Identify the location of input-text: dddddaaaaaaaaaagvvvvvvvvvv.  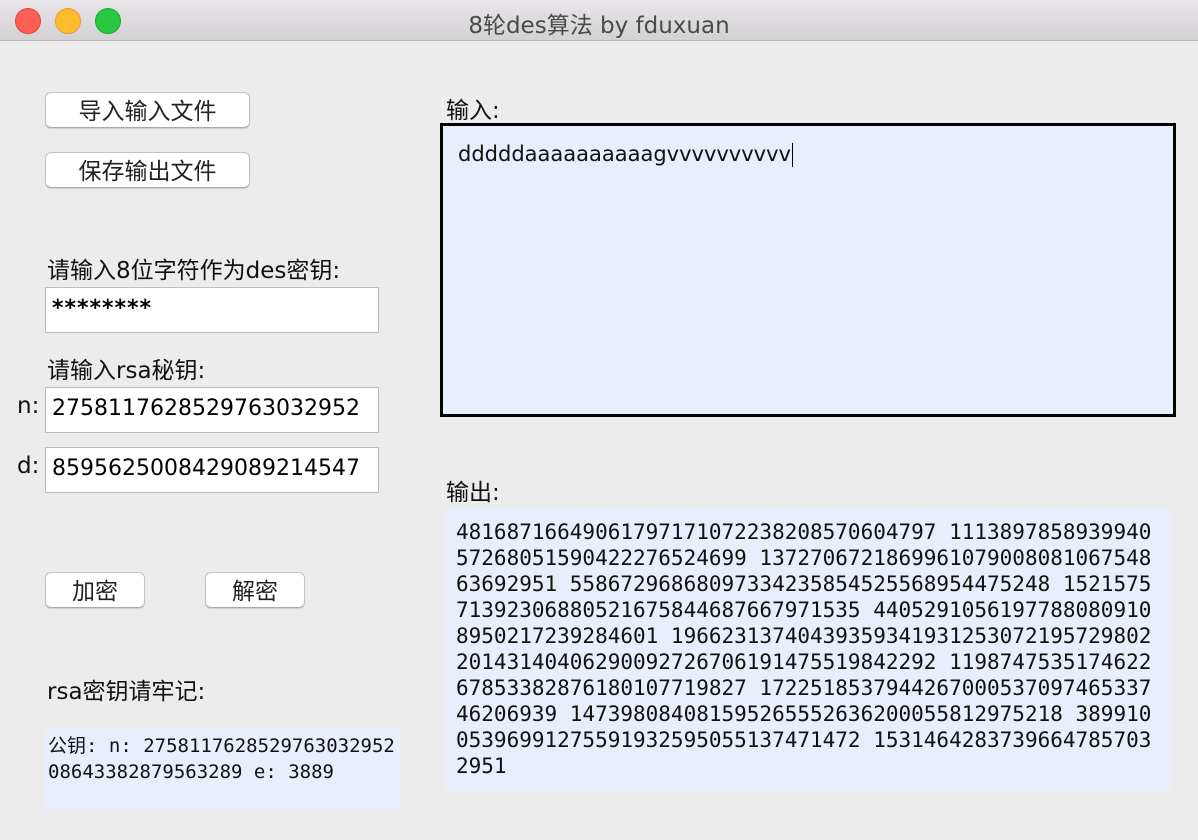
(624, 154).